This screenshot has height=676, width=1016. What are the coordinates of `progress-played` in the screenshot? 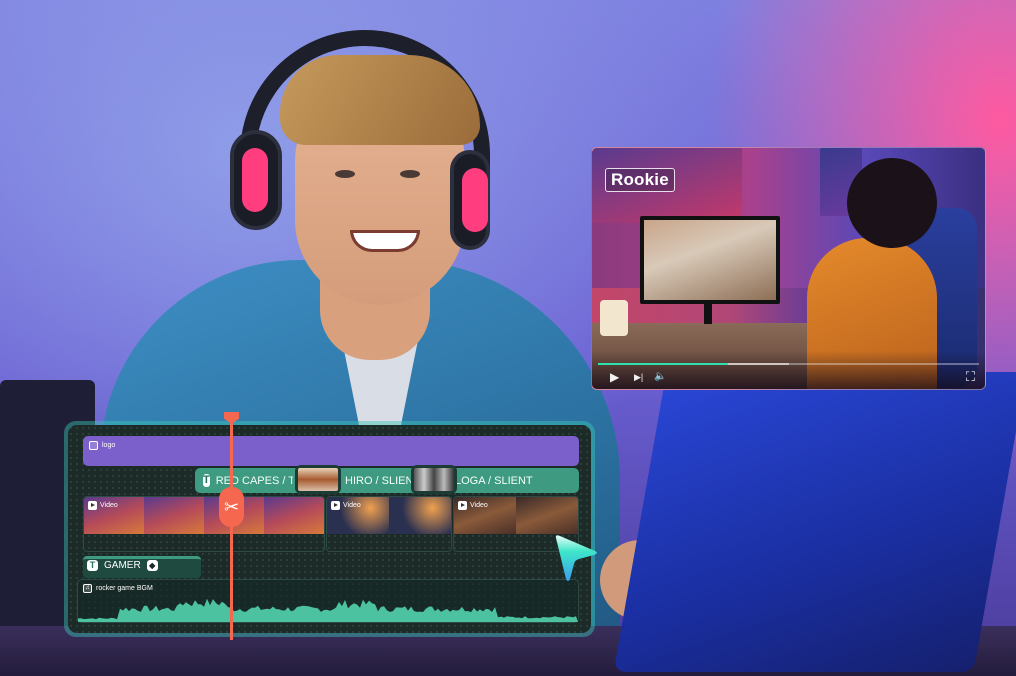 It's located at (663, 364).